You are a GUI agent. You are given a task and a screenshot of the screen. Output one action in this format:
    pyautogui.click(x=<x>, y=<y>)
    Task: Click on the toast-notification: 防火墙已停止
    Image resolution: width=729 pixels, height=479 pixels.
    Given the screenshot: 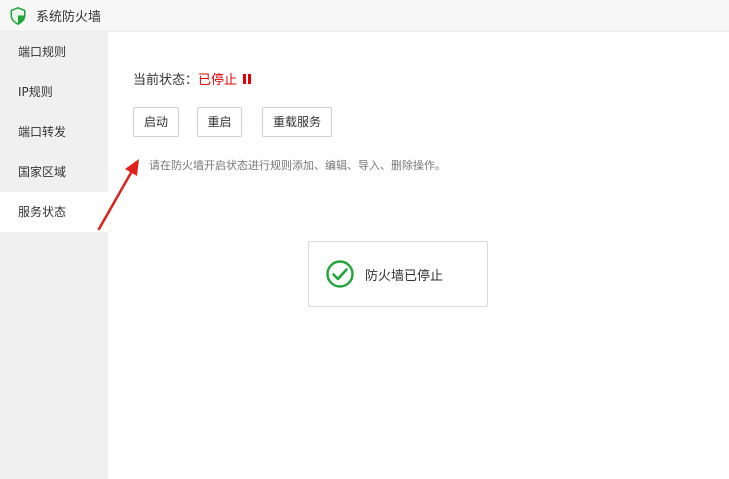 What is the action you would take?
    pyautogui.click(x=398, y=274)
    